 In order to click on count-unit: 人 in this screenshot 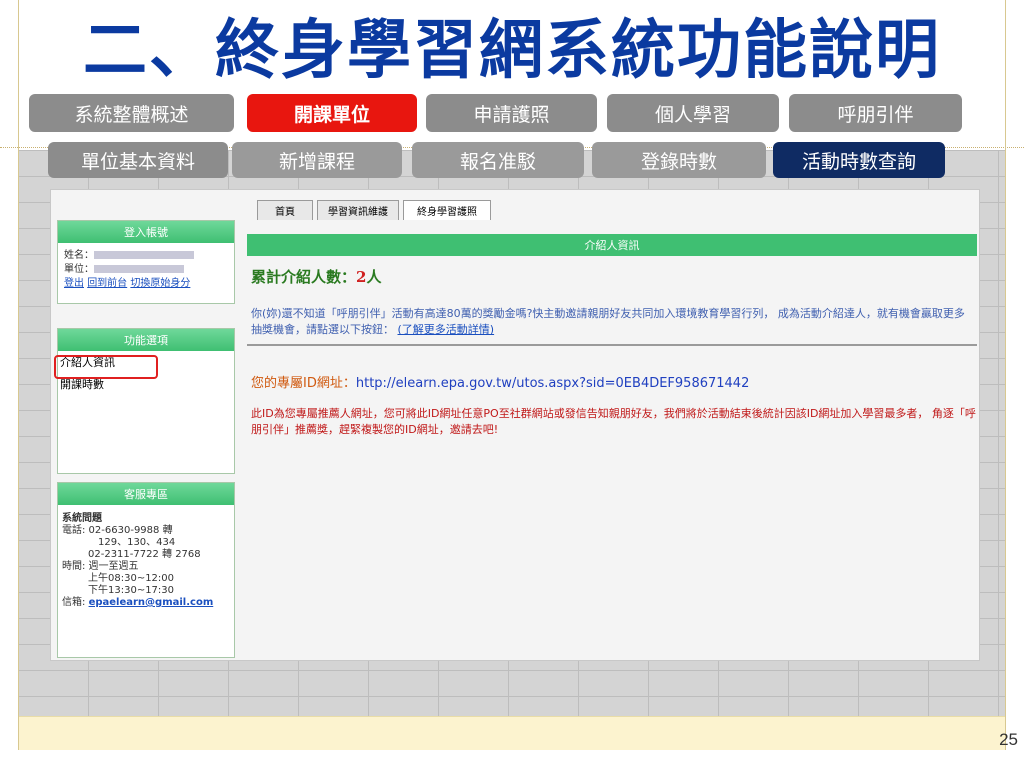, I will do `click(374, 277)`.